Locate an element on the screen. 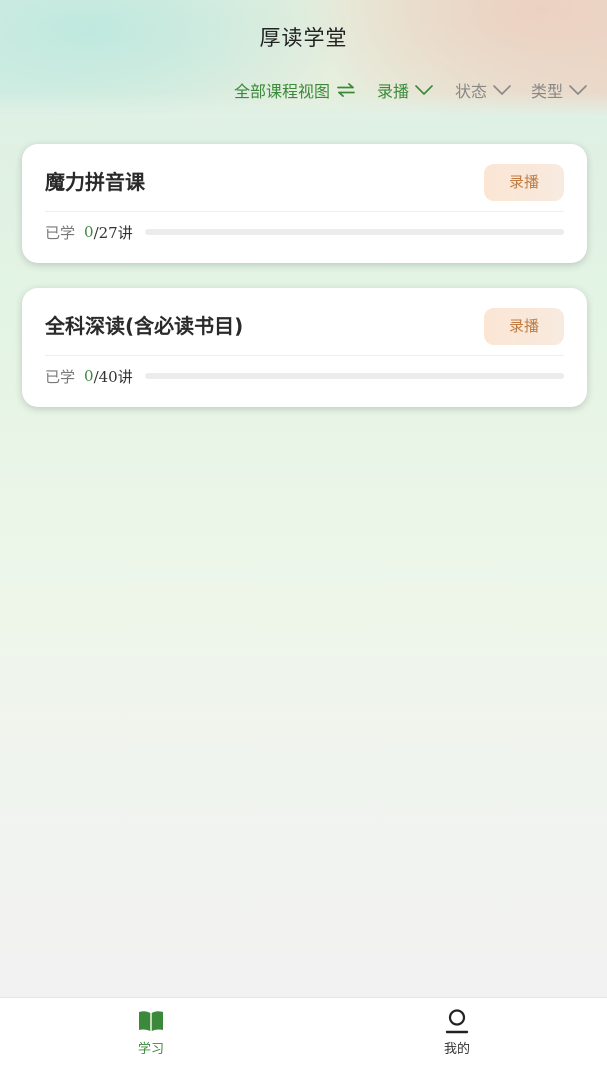  type-filter-dropdown: 类型 is located at coordinates (559, 90).